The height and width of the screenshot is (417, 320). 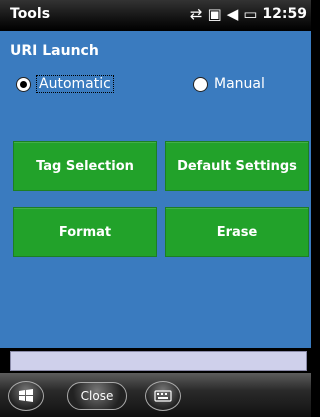 I want to click on keyboard-button, so click(x=163, y=396).